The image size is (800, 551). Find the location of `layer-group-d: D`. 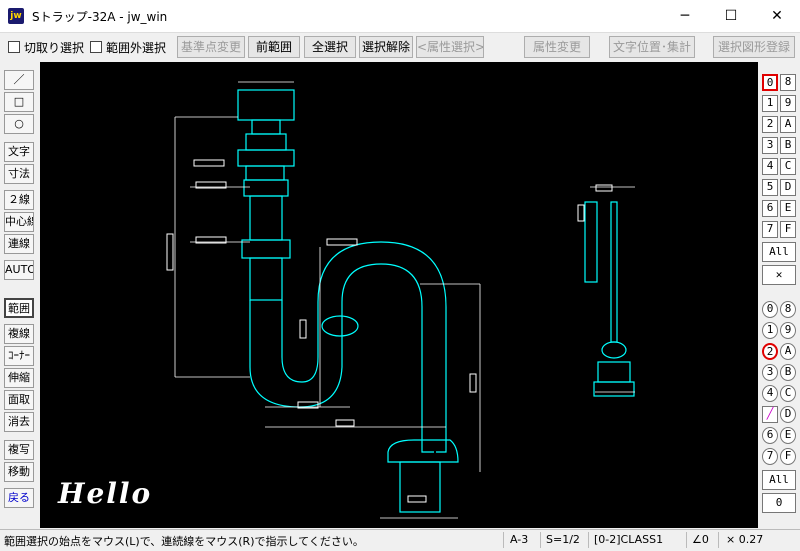

layer-group-d: D is located at coordinates (788, 187).